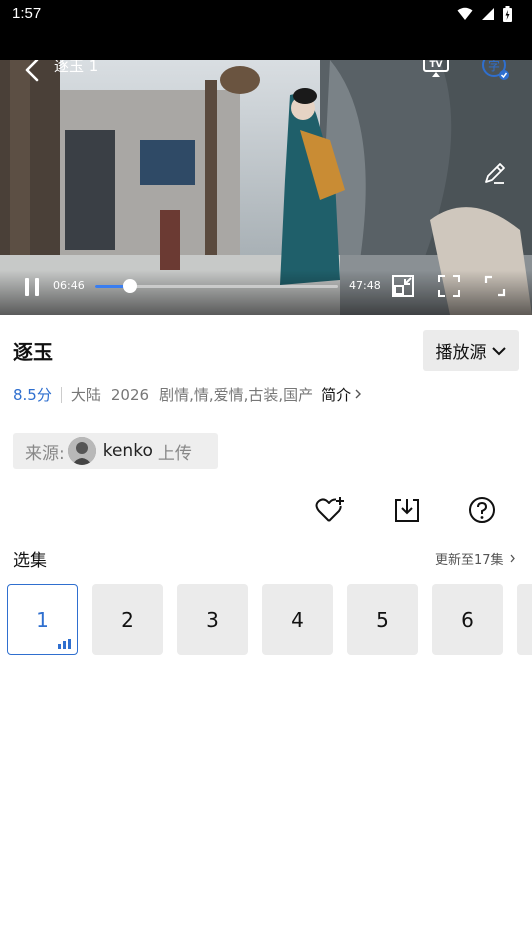 The width and height of the screenshot is (532, 946). I want to click on episode-5: 5, so click(382, 619).